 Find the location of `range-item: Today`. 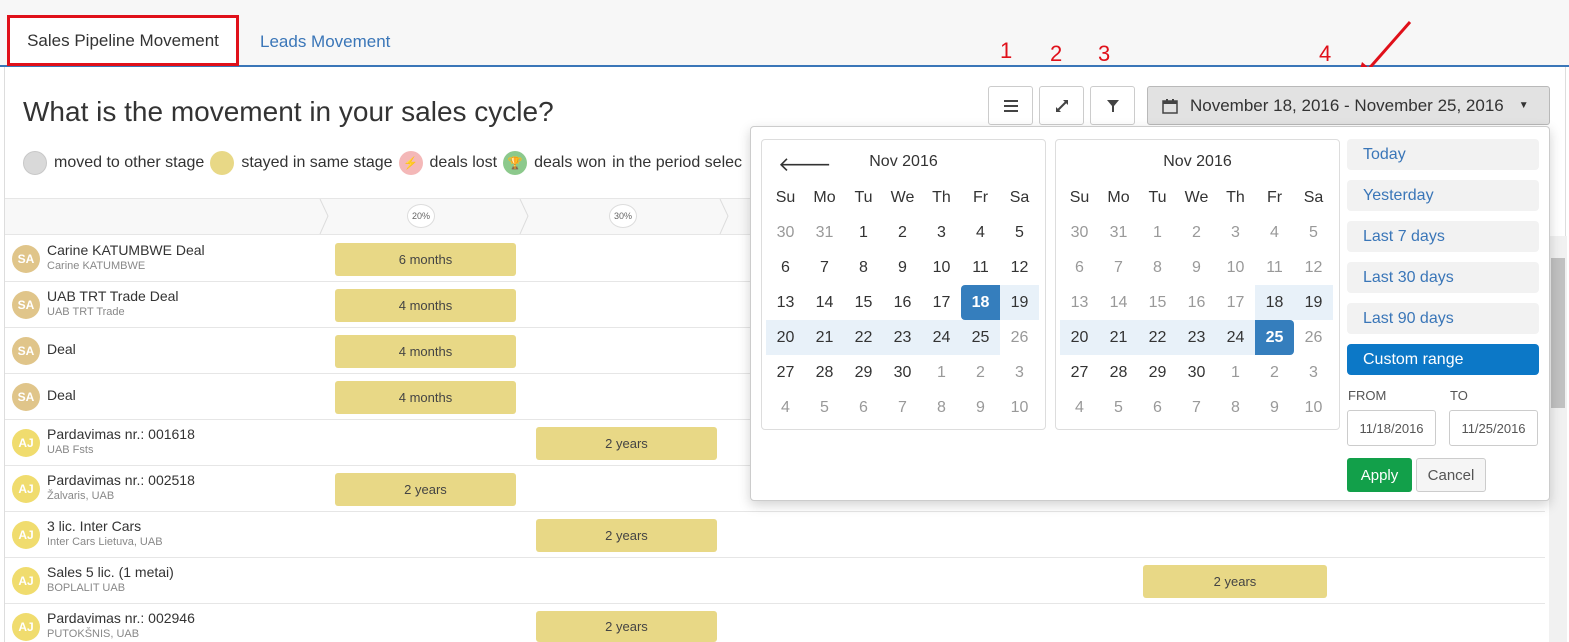

range-item: Today is located at coordinates (1443, 154).